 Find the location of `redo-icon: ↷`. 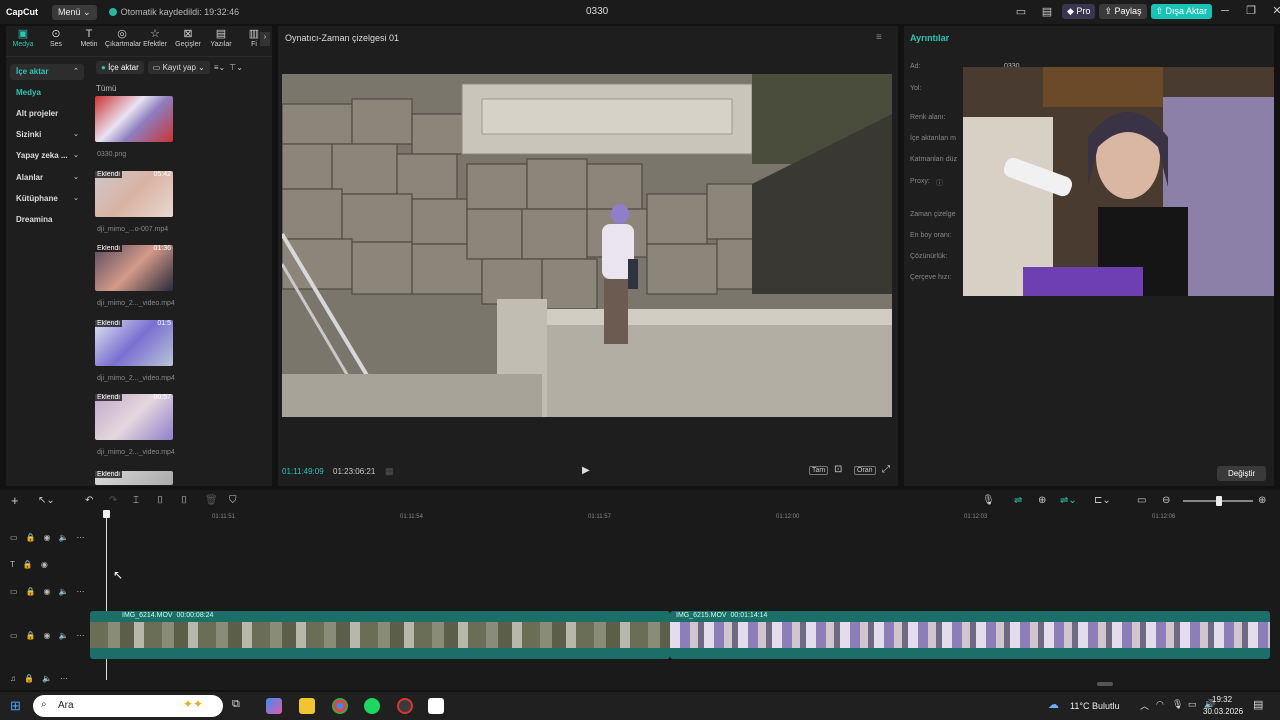

redo-icon: ↷ is located at coordinates (113, 500).